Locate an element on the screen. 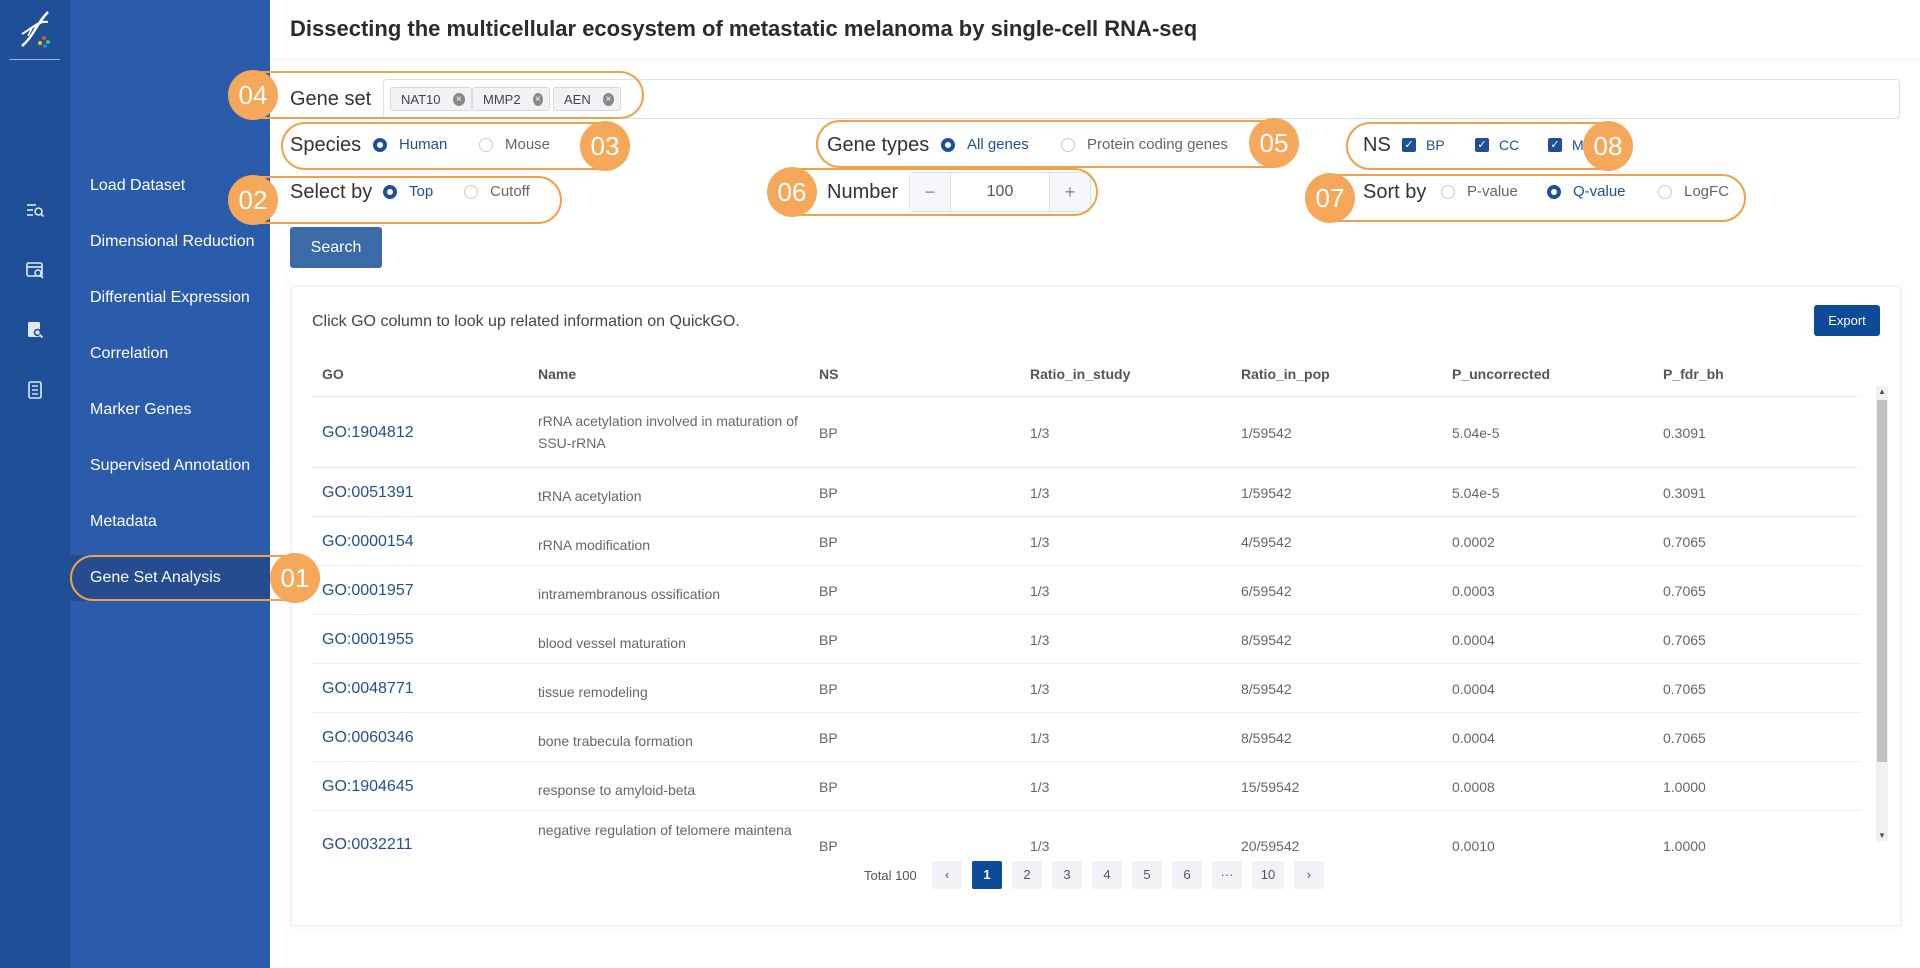 Image resolution: width=1920 pixels, height=968 pixels. annotation-badge-06: 06 is located at coordinates (792, 192).